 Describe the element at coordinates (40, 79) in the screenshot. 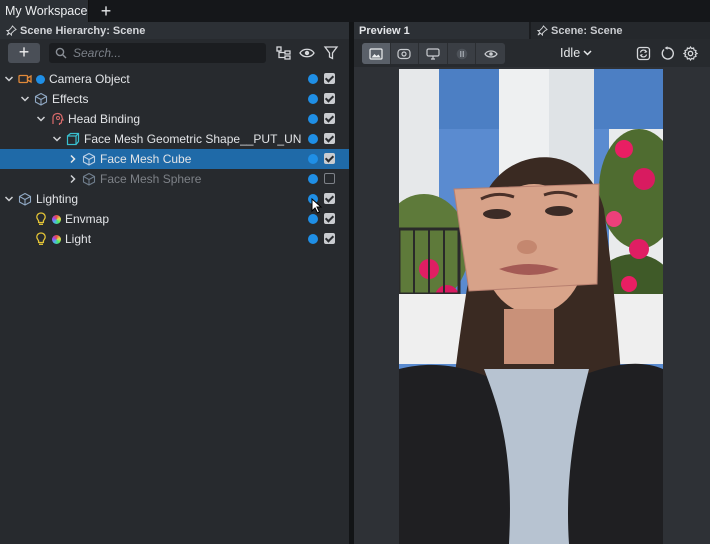

I see `camera-state-dot` at that location.